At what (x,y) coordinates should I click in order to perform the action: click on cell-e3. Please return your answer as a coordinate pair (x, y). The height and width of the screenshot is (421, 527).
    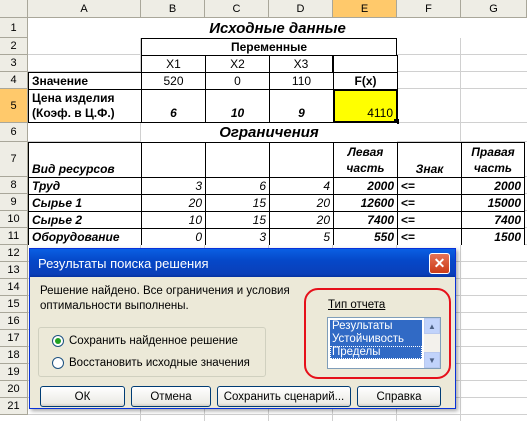
    Looking at the image, I should click on (365, 63).